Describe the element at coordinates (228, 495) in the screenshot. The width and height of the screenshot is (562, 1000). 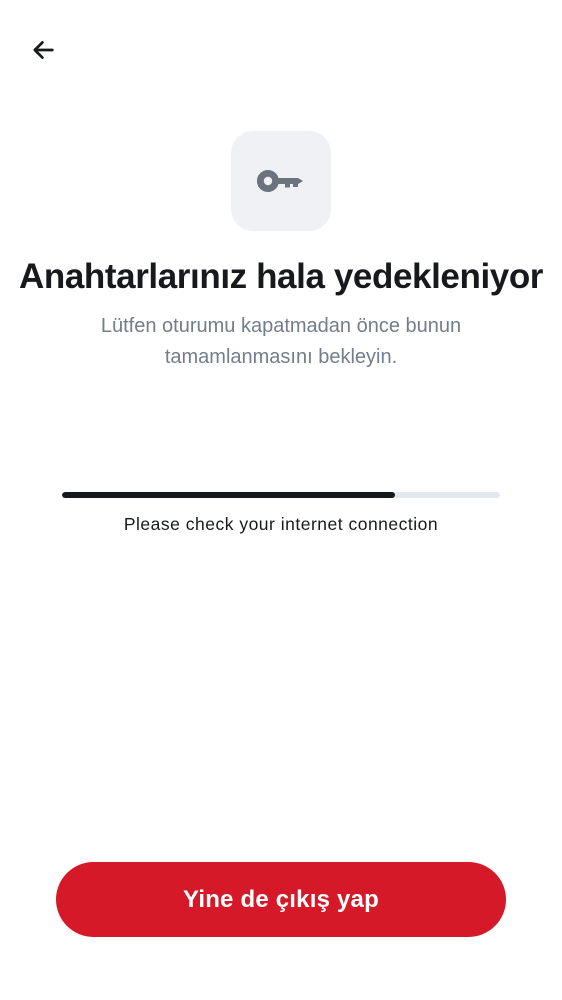
I see `backup-progress-fill` at that location.